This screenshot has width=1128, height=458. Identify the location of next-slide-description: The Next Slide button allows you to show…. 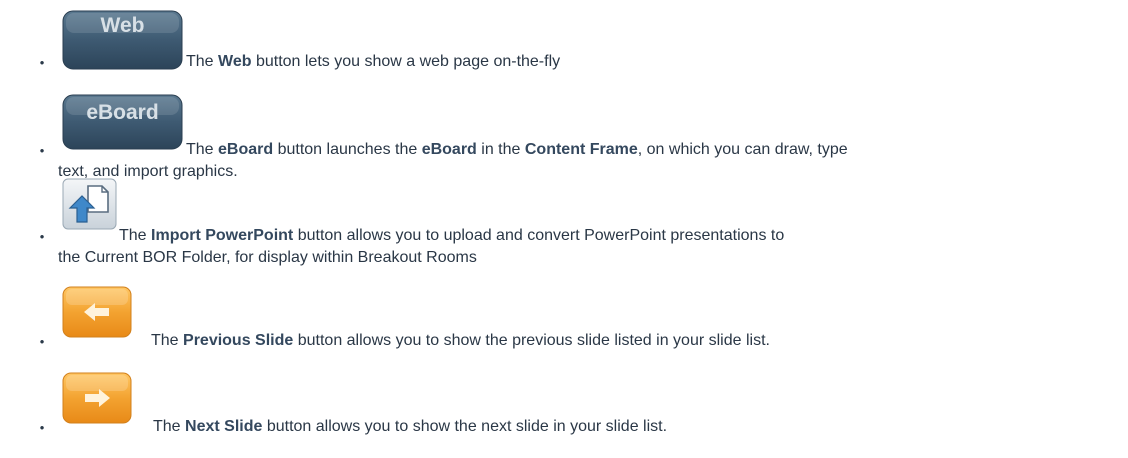
(410, 426).